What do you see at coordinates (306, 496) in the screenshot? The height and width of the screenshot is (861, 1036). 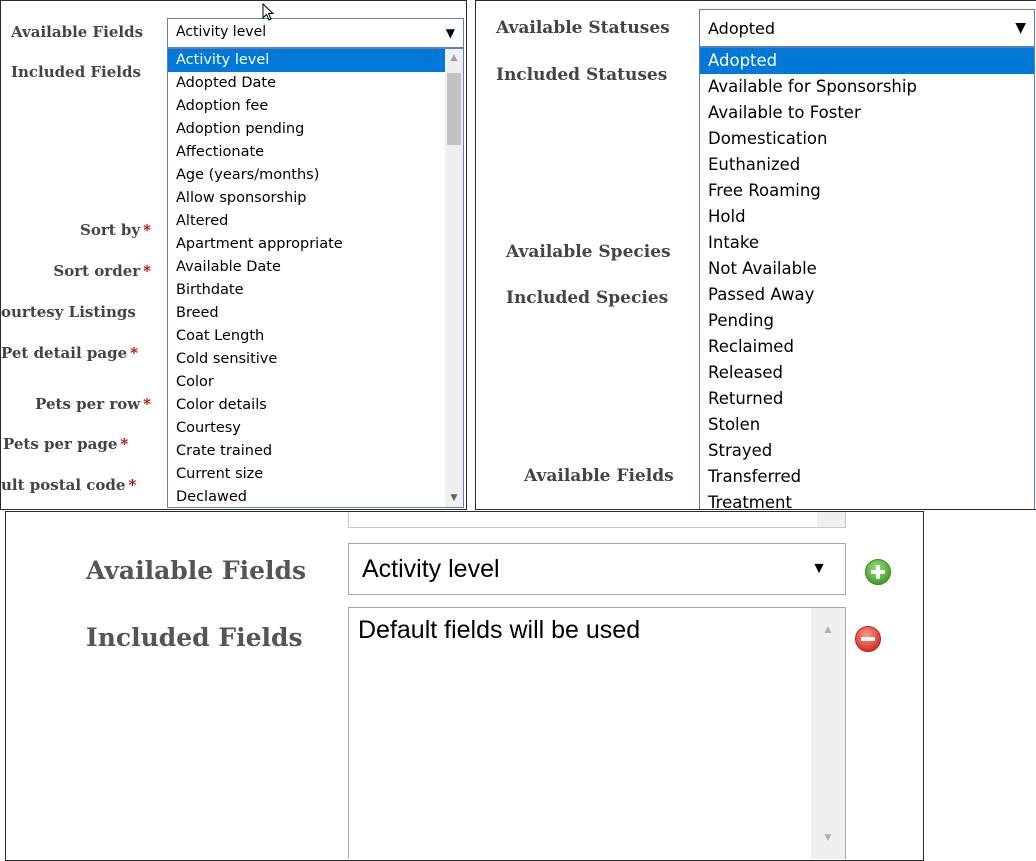 I see `dropdown-option: Declawed` at bounding box center [306, 496].